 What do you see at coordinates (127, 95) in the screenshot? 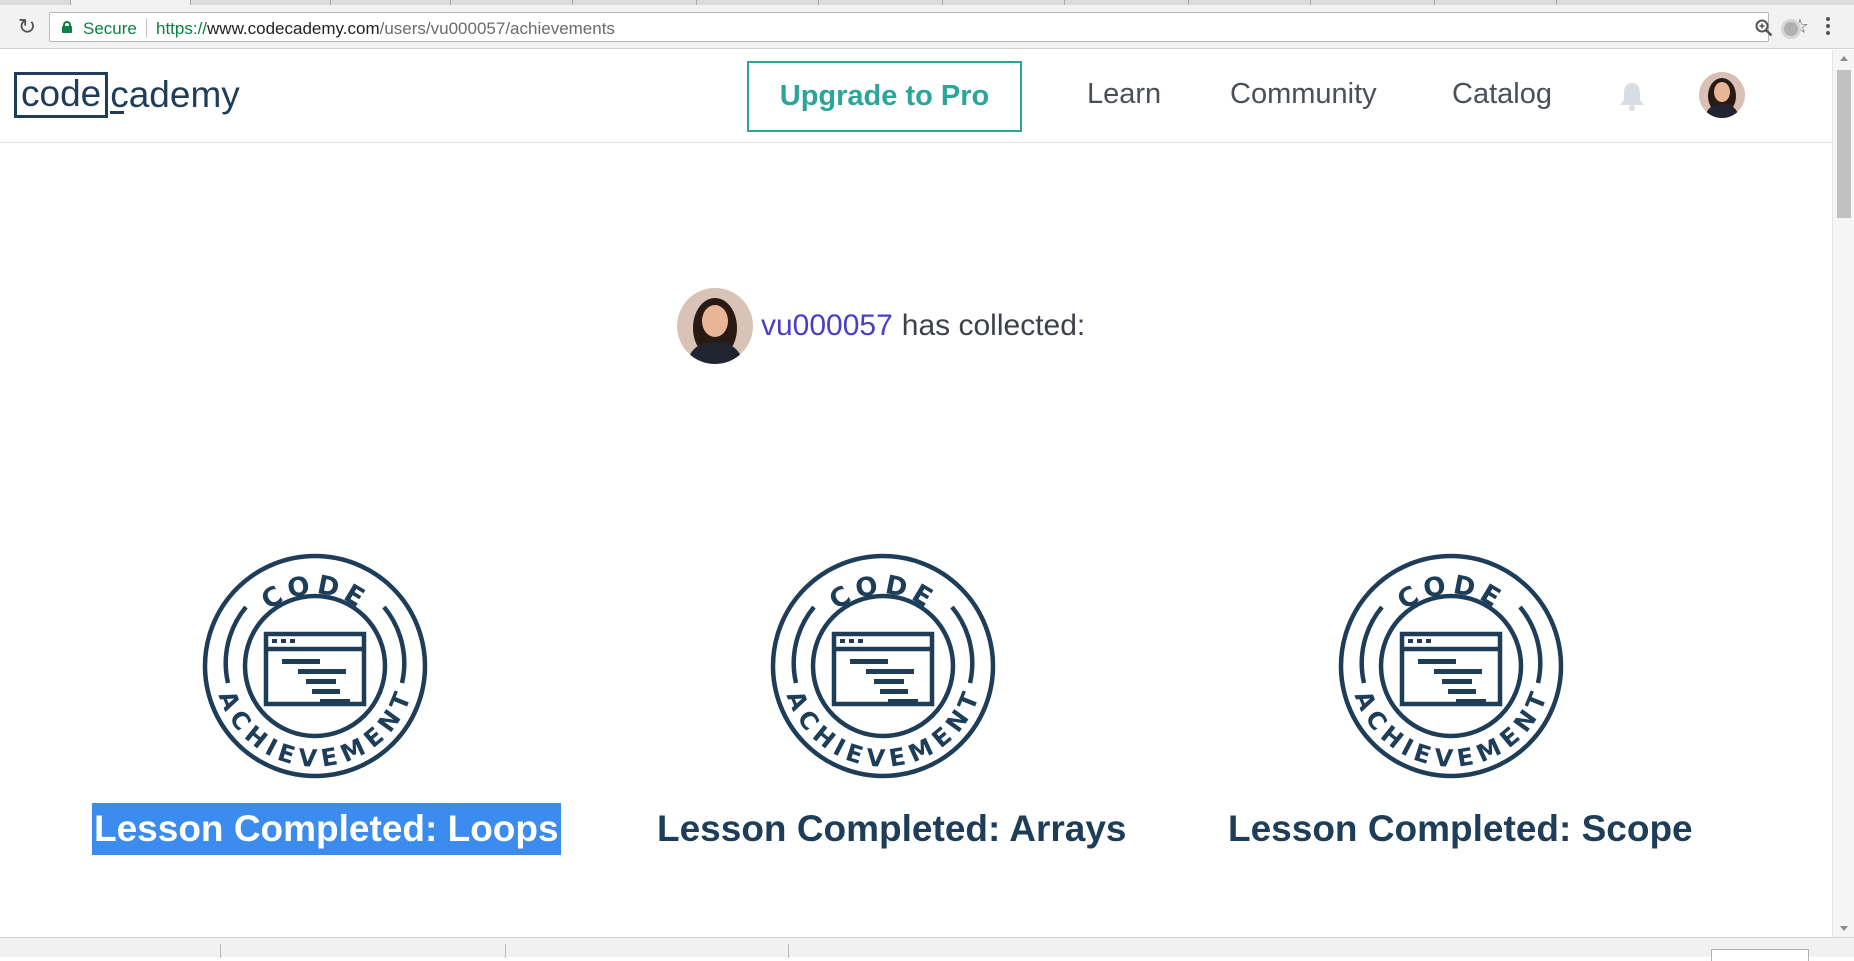
I see `codecademy-logo: code cademy` at bounding box center [127, 95].